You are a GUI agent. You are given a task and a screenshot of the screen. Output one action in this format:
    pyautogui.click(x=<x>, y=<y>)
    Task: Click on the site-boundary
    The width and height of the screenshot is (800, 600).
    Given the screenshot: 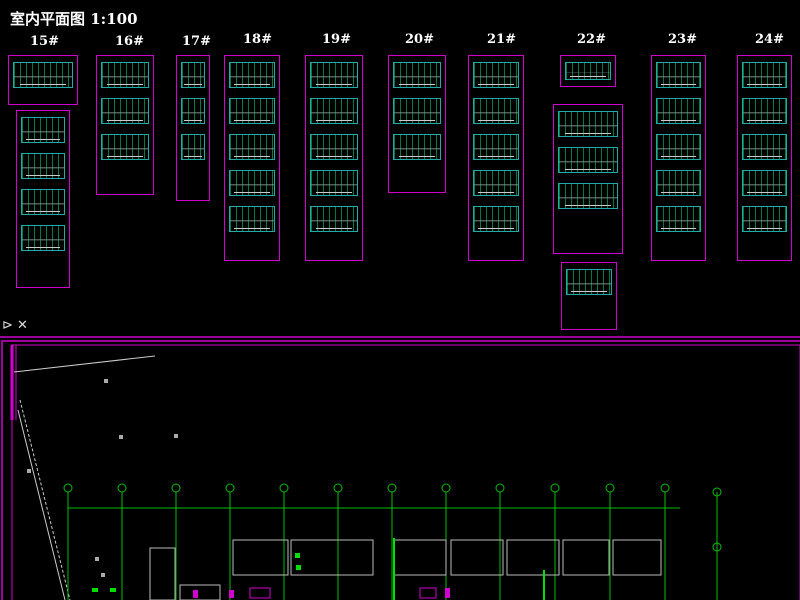 What is the action you would take?
    pyautogui.click(x=84, y=364)
    